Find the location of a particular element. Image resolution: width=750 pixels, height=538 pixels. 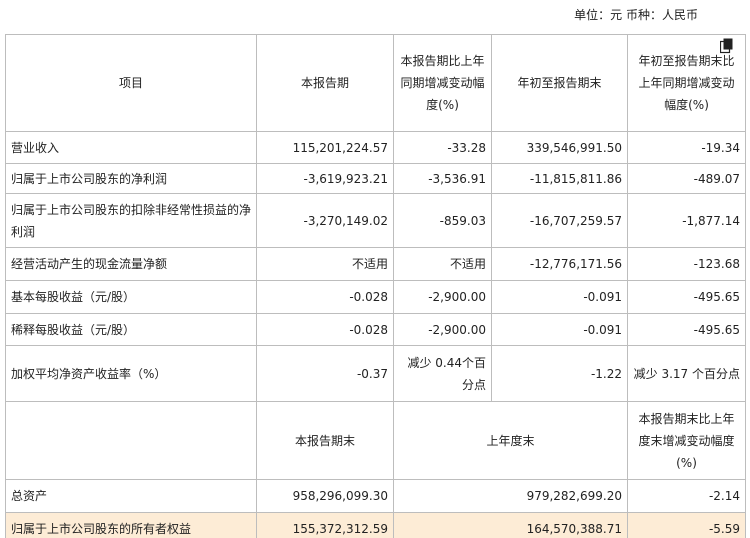

header-ytd: 年初至报告期末 is located at coordinates (559, 83).